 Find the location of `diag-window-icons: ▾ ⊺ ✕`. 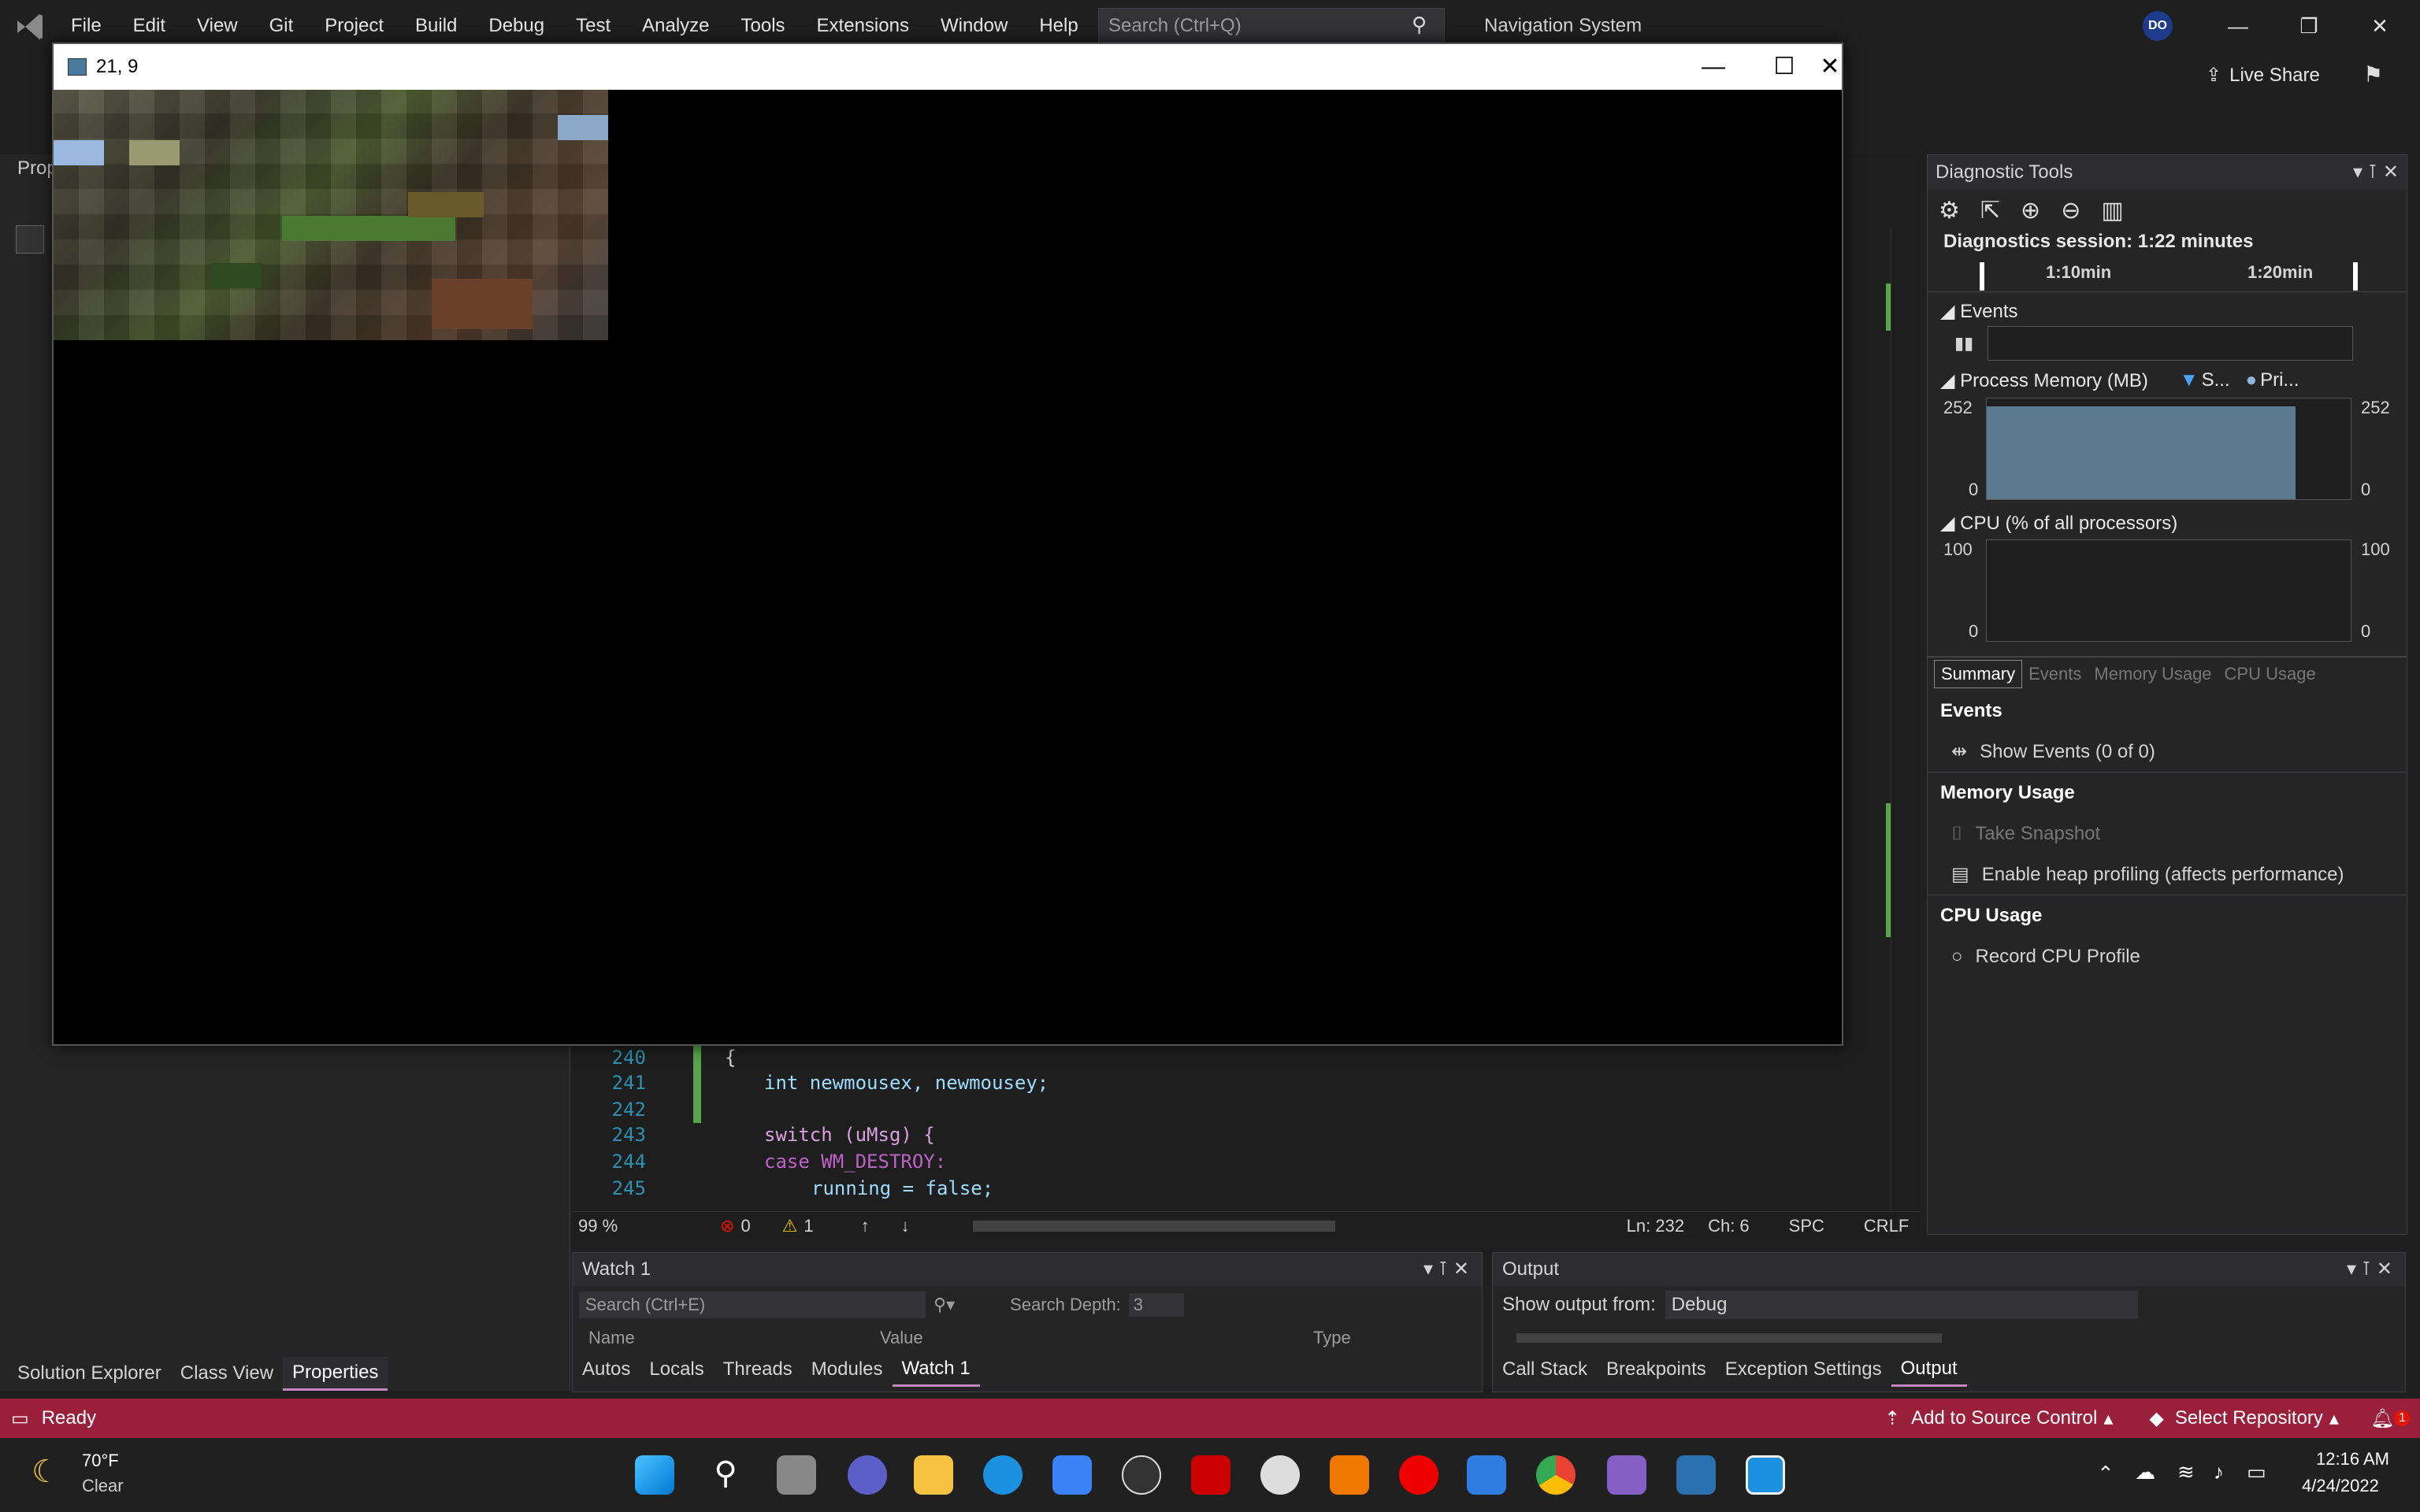

diag-window-icons: ▾ ⊺ ✕ is located at coordinates (2376, 172).